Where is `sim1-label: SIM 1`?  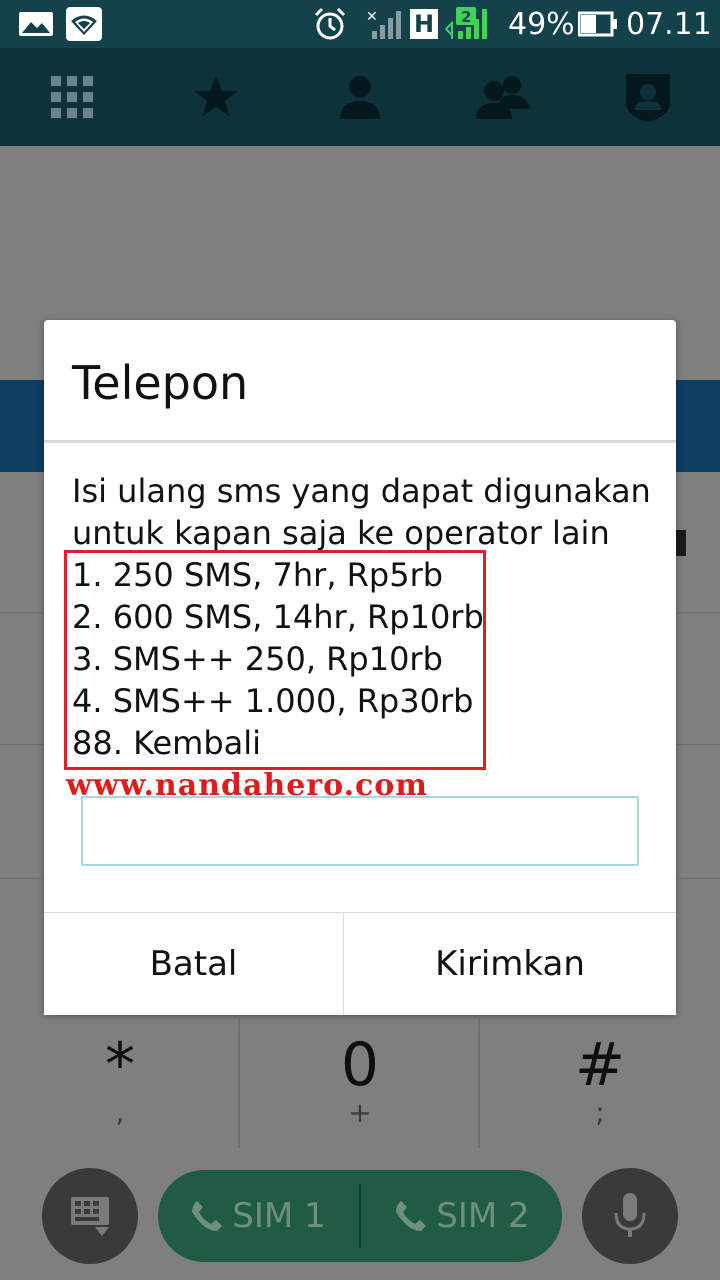
sim1-label: SIM 1 is located at coordinates (279, 1216).